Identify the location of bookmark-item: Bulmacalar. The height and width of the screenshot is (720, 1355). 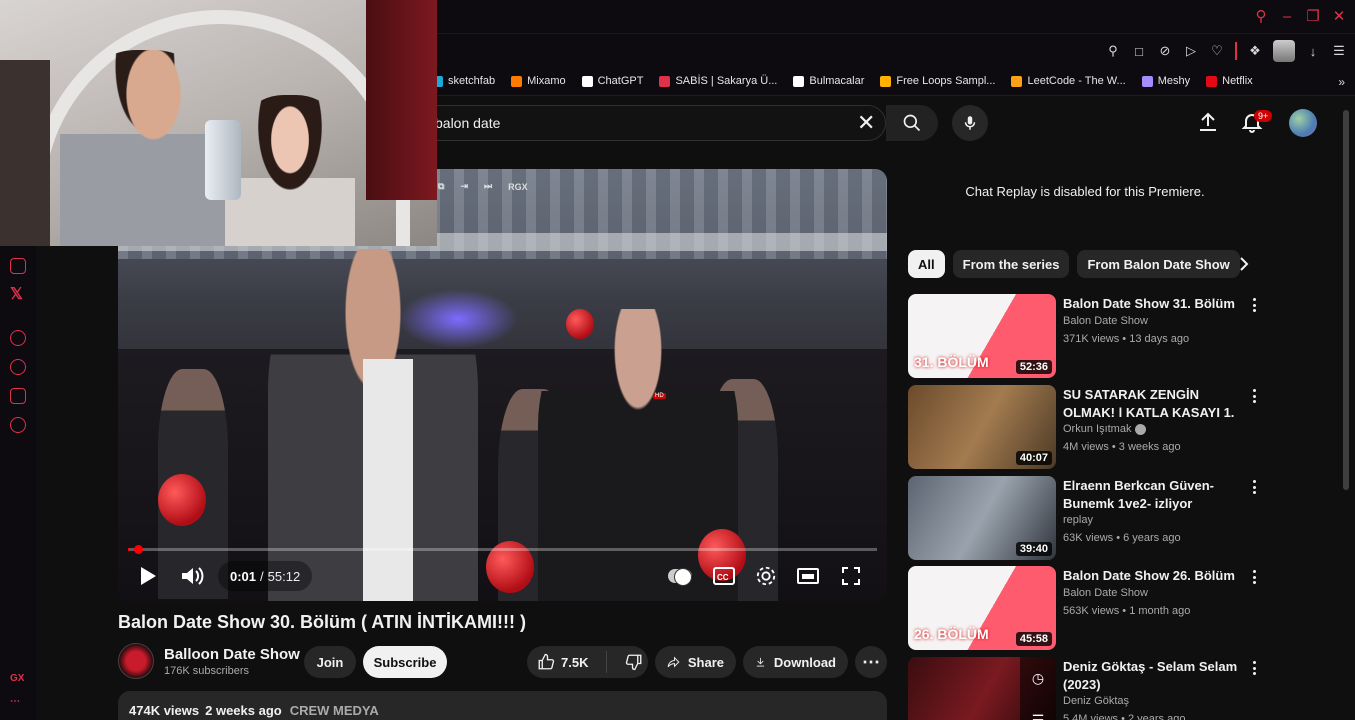
(828, 81).